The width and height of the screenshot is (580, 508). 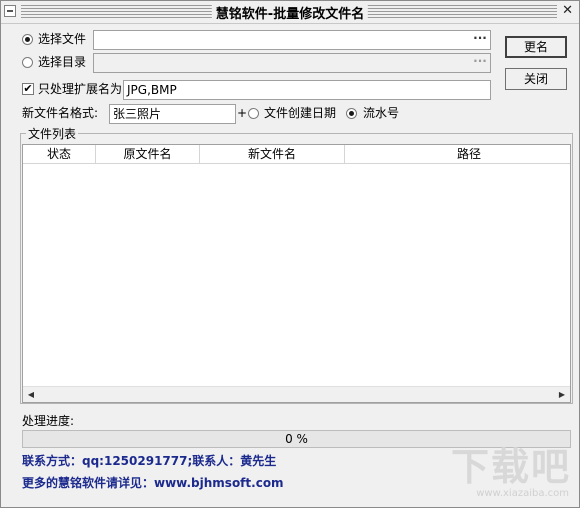 What do you see at coordinates (48, 421) in the screenshot?
I see `progress-label: 处理进度:` at bounding box center [48, 421].